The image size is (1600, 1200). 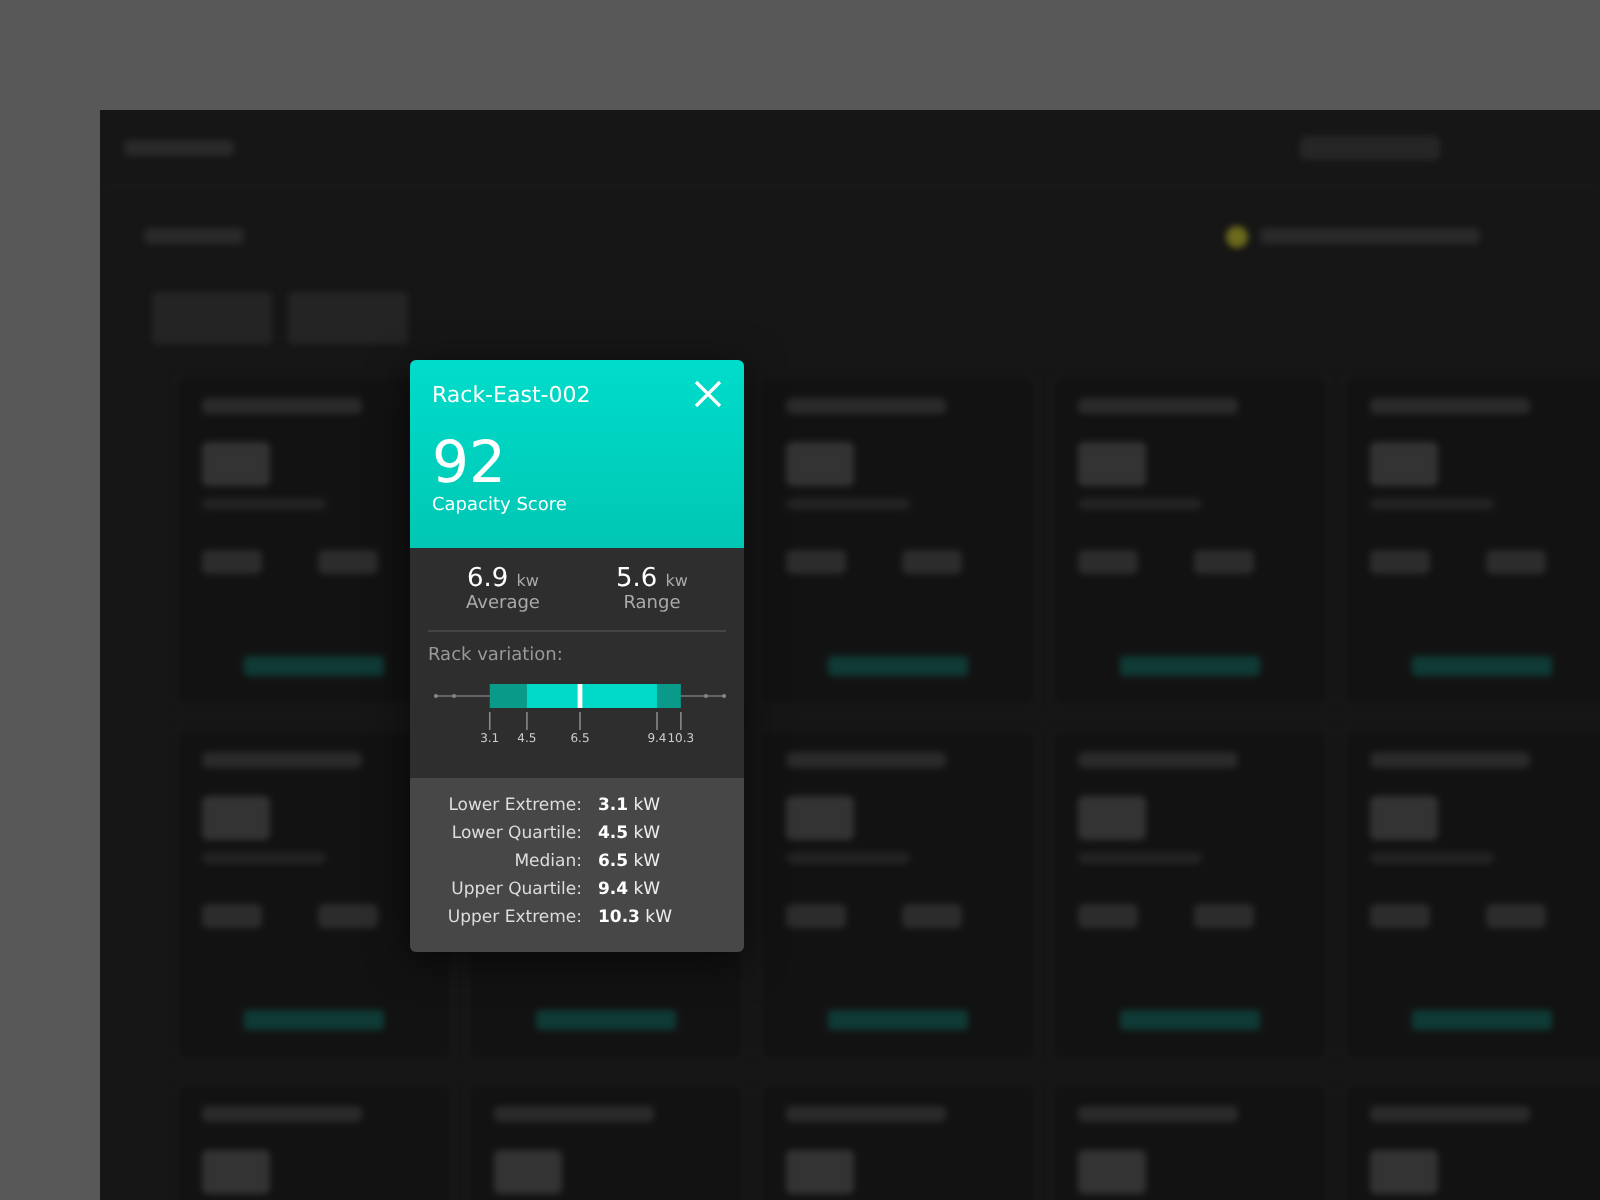 What do you see at coordinates (514, 806) in the screenshot?
I see `detail-label: Lower Extreme:` at bounding box center [514, 806].